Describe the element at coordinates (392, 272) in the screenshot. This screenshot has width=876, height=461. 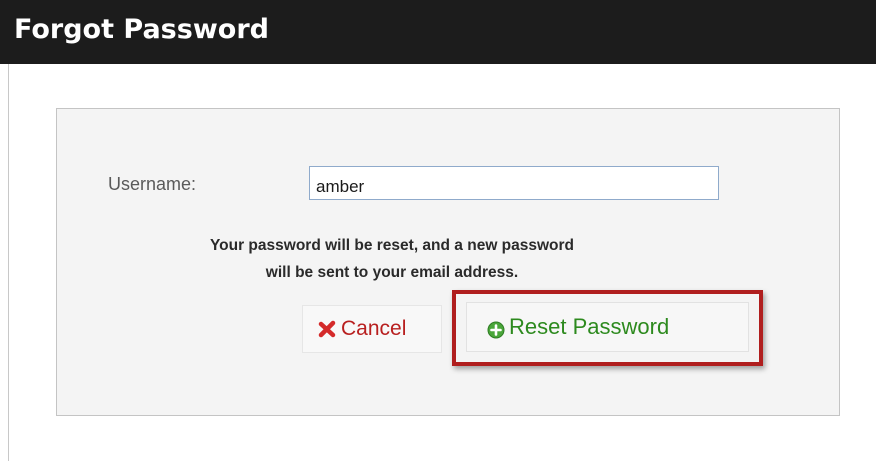
I see `info-line-2: will be sent to your email address.` at that location.